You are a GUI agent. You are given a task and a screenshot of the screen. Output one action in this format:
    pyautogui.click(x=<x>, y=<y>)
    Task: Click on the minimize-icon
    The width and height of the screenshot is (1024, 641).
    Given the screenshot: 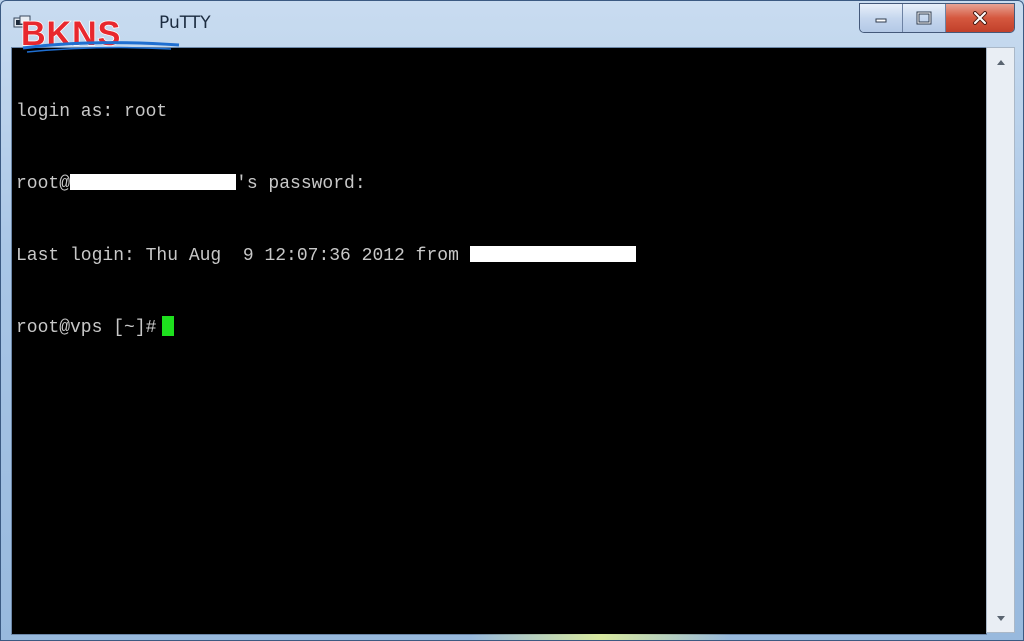 What is the action you would take?
    pyautogui.click(x=881, y=20)
    